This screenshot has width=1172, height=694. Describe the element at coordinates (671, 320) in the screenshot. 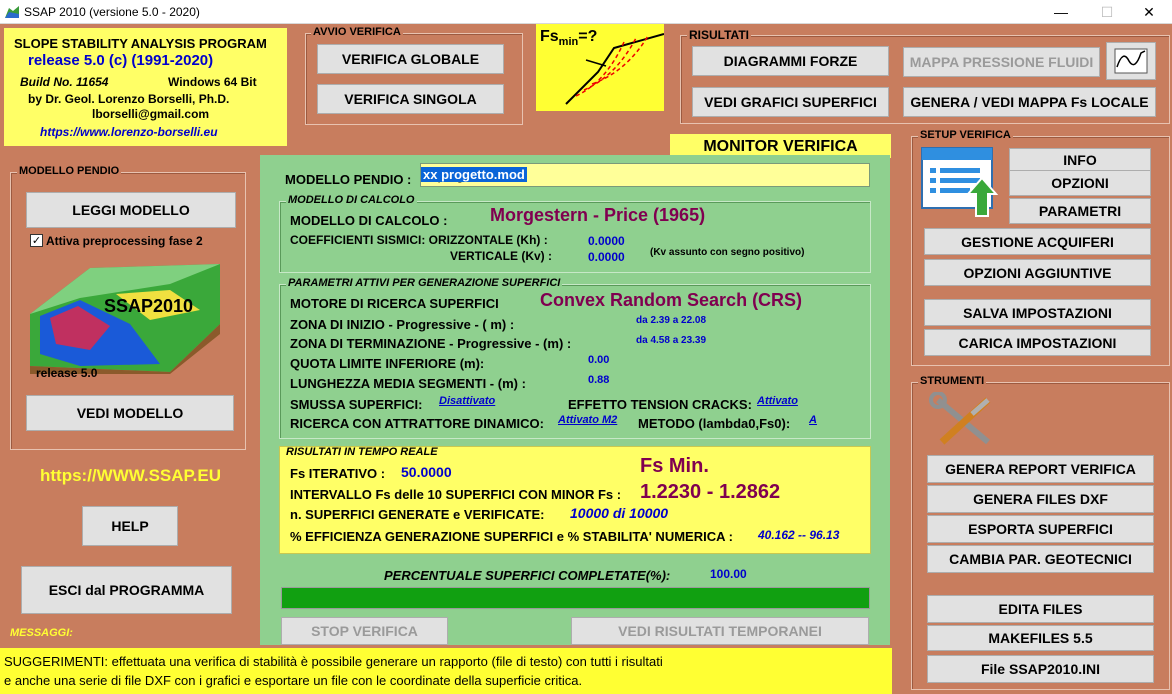

I see `inizio-value: da 2.39 a 22.08` at that location.